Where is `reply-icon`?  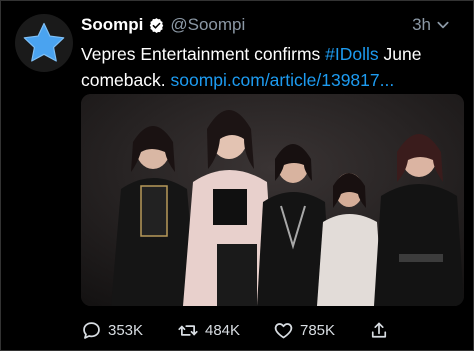 reply-icon is located at coordinates (91, 330).